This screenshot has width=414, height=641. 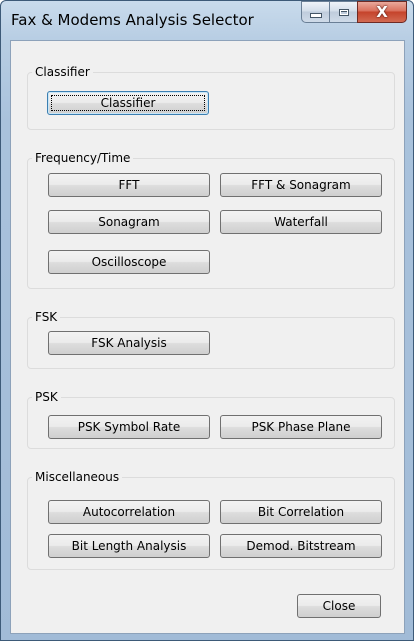 I want to click on minimize-button, so click(x=315, y=12).